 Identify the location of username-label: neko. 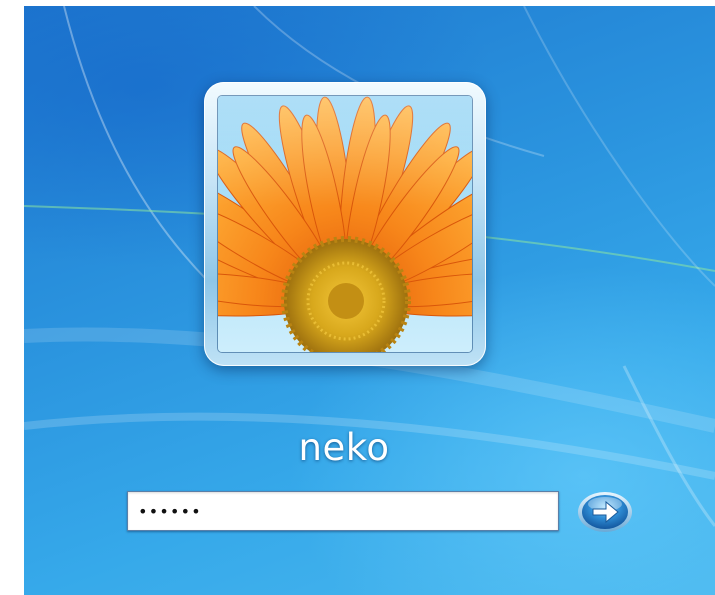
(344, 447).